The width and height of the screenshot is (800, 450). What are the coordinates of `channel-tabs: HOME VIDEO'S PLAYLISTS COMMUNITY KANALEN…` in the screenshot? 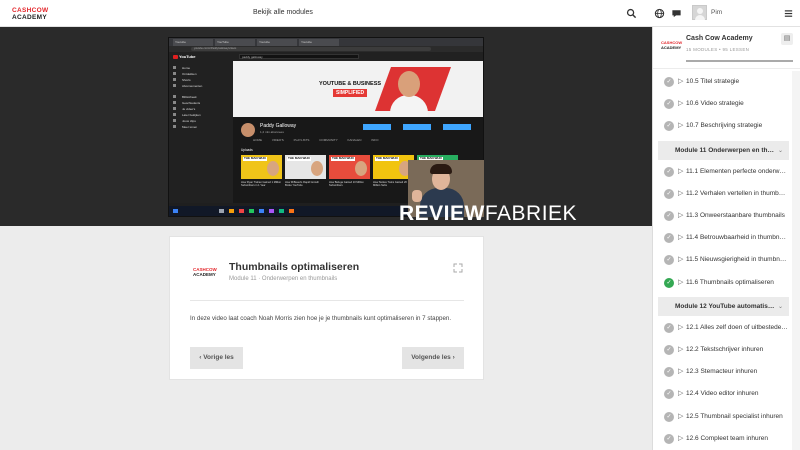 It's located at (316, 140).